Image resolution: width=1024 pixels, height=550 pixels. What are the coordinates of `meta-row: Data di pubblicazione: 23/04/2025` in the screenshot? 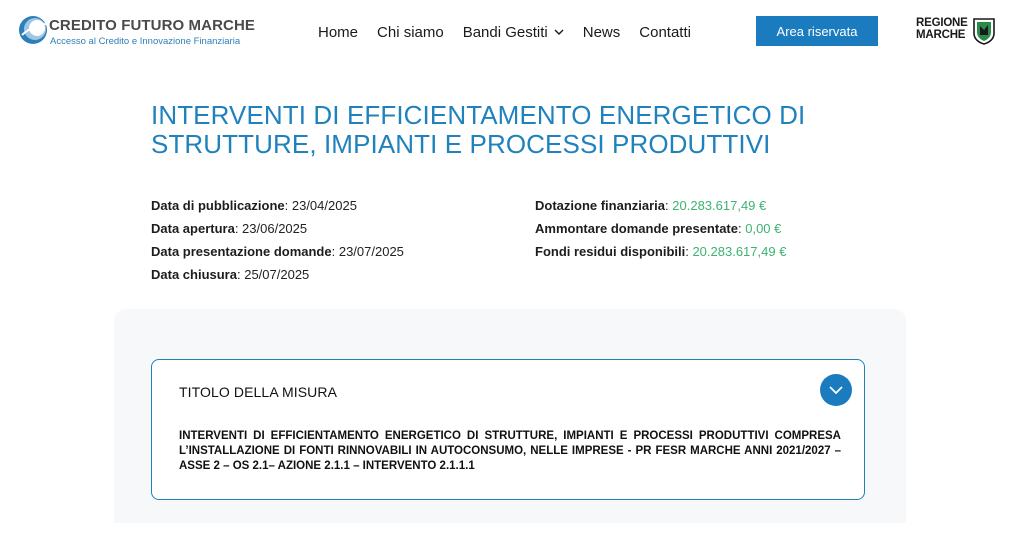 It's located at (277, 207).